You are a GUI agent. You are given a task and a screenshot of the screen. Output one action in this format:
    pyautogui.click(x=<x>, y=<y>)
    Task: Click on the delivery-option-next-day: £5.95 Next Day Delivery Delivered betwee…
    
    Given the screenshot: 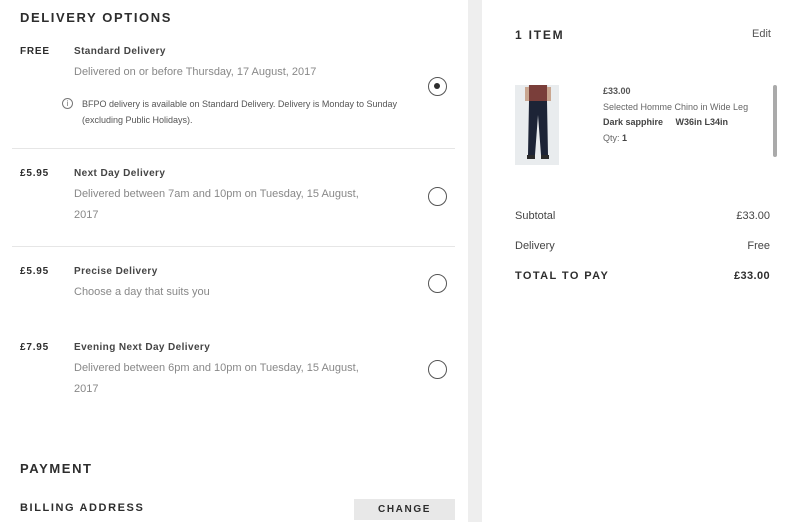 What is the action you would take?
    pyautogui.click(x=233, y=198)
    